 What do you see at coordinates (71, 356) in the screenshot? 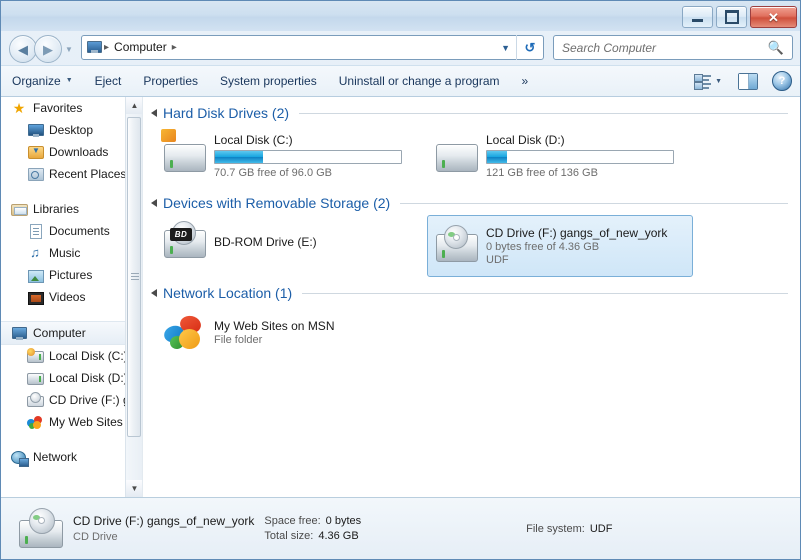
I see `sidebar-item-local-disk-c: Local Disk (C:)` at bounding box center [71, 356].